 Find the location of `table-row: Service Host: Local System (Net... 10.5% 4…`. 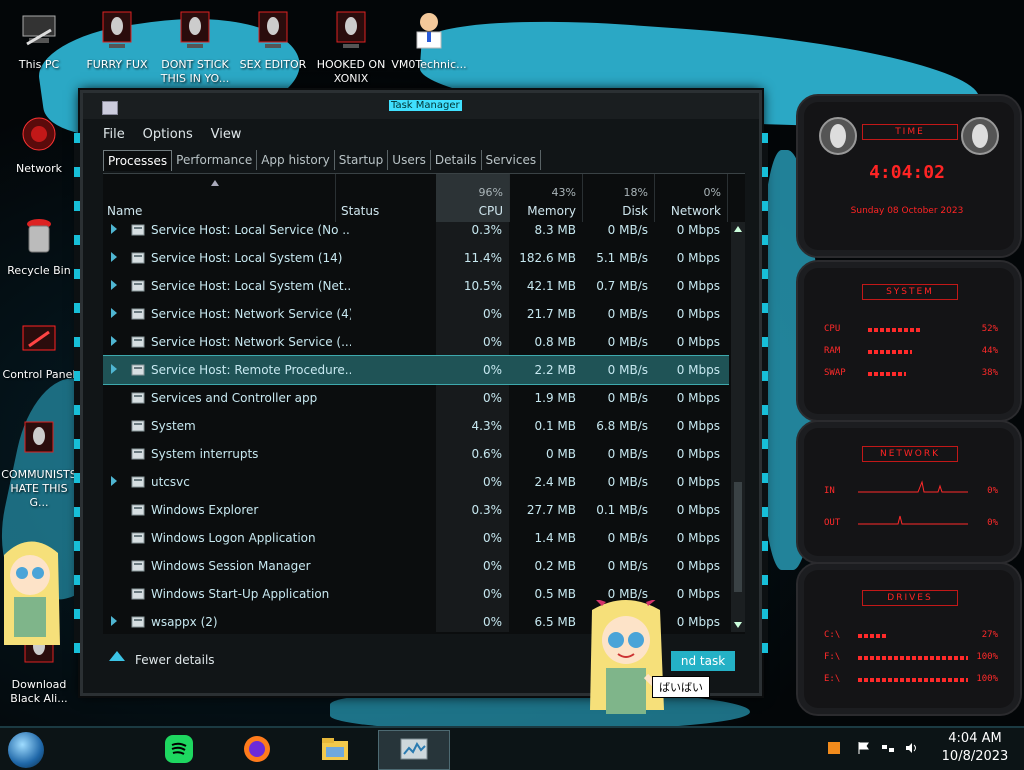

table-row: Service Host: Local System (Net... 10.5% 4… is located at coordinates (416, 286).